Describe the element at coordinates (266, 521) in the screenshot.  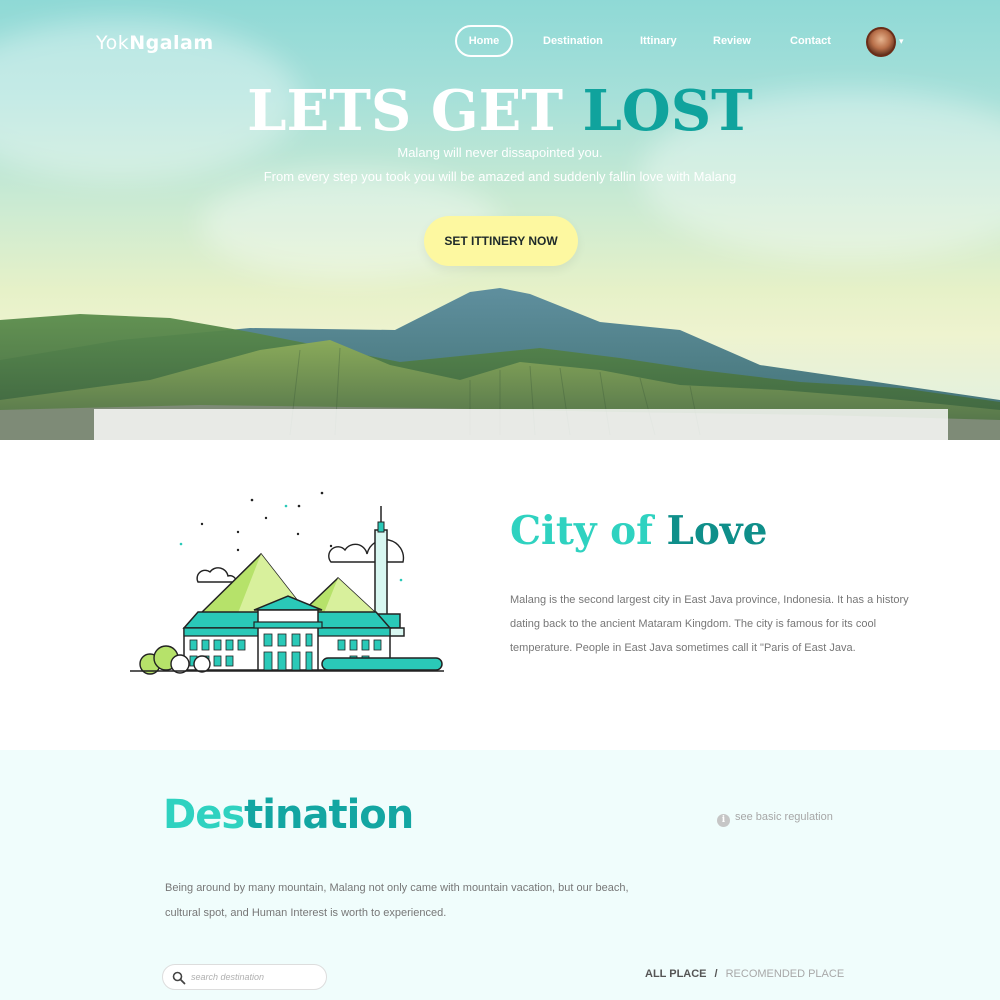
I see `star-dots` at that location.